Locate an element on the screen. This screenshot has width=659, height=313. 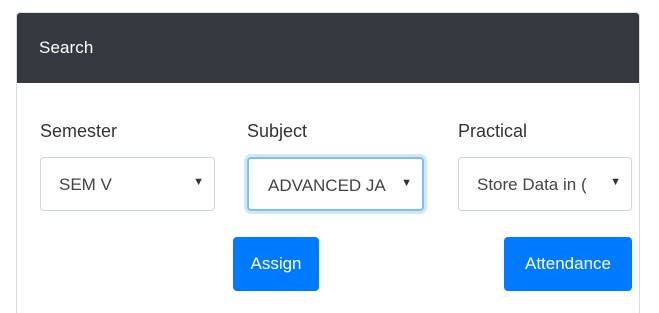
attendance-button: Attendance is located at coordinates (568, 264).